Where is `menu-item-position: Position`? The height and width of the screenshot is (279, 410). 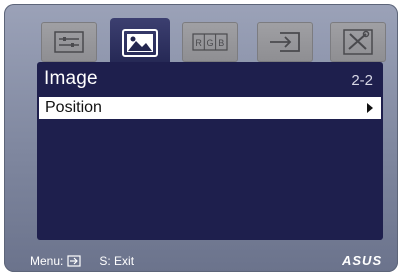
menu-item-position: Position is located at coordinates (210, 108).